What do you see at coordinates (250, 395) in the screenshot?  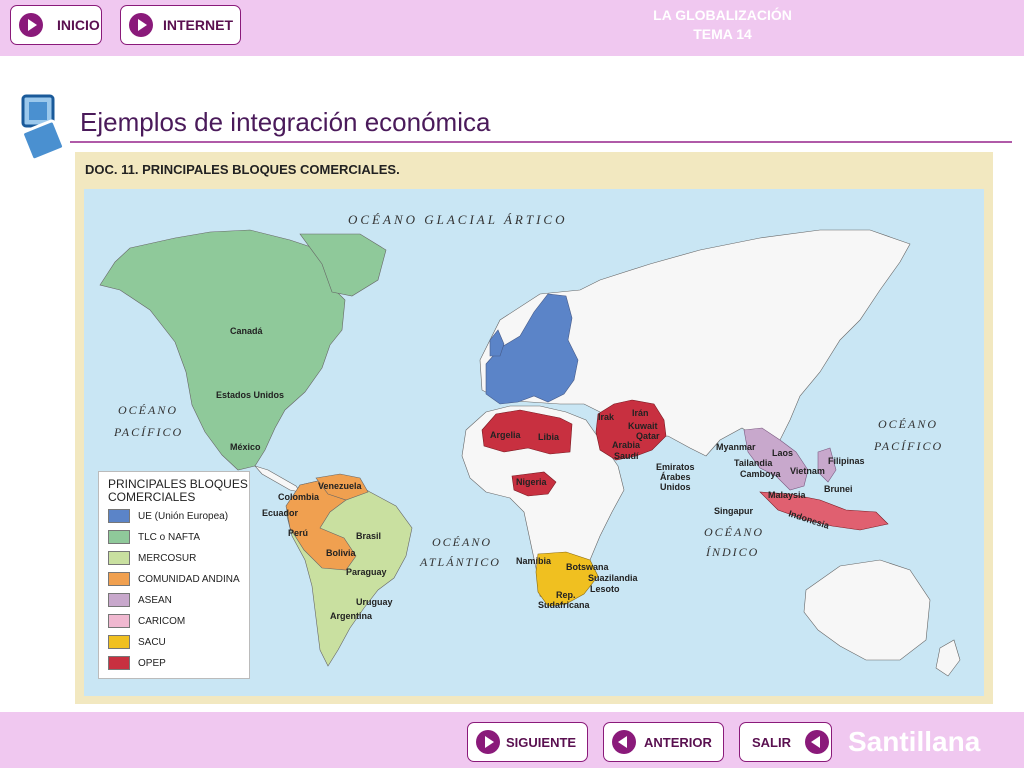 I see `label-estados-unidos: Estados Unidos` at bounding box center [250, 395].